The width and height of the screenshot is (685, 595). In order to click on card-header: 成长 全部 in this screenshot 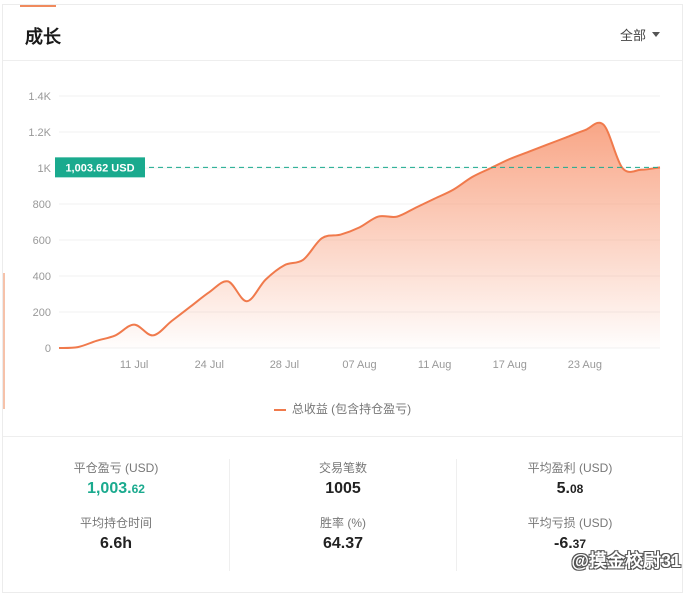, I will do `click(342, 33)`.